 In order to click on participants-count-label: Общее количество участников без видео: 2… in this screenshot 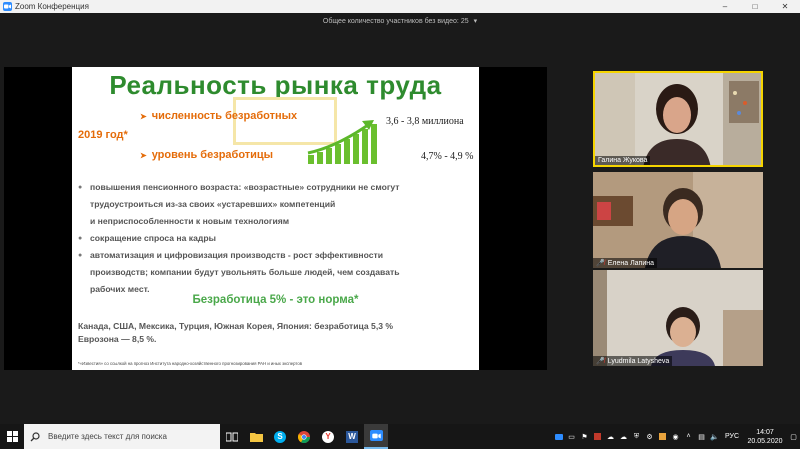, I will do `click(395, 21)`.